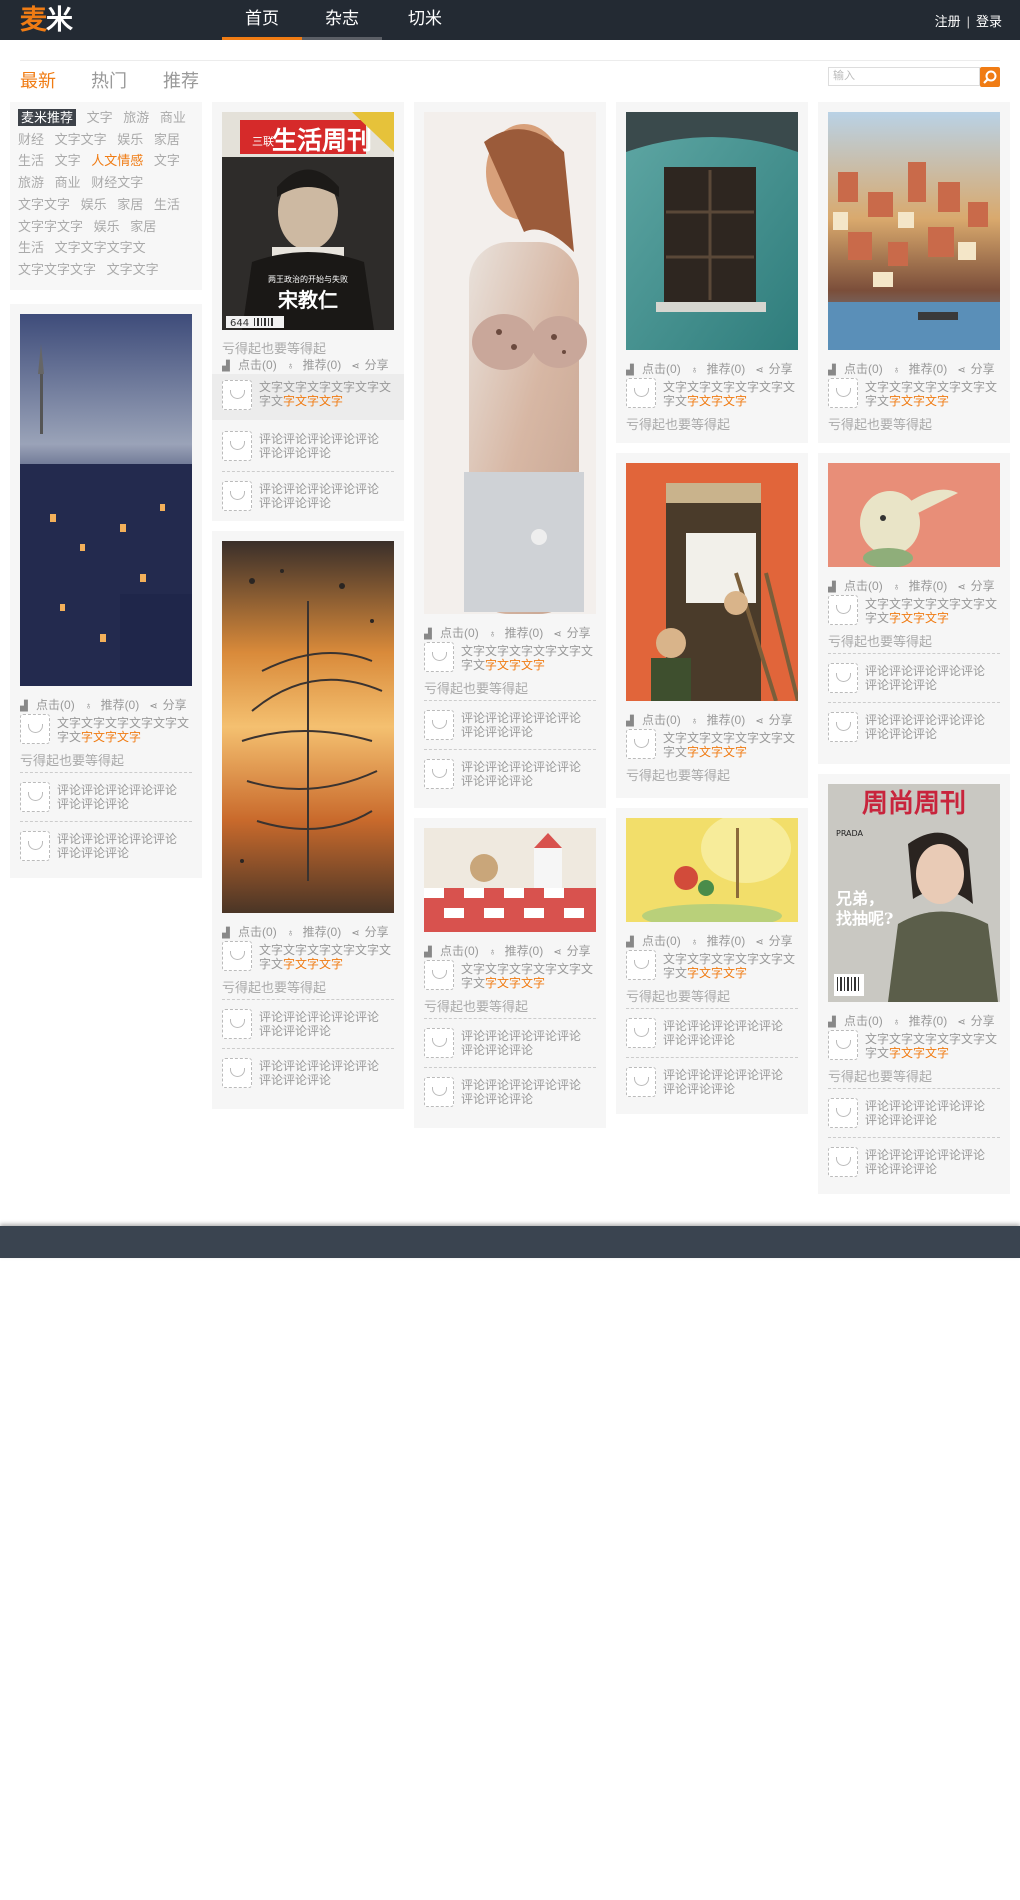 This screenshot has width=1020, height=1900. Describe the element at coordinates (57, 269) in the screenshot. I see `tag-item: 文字文字文字` at that location.